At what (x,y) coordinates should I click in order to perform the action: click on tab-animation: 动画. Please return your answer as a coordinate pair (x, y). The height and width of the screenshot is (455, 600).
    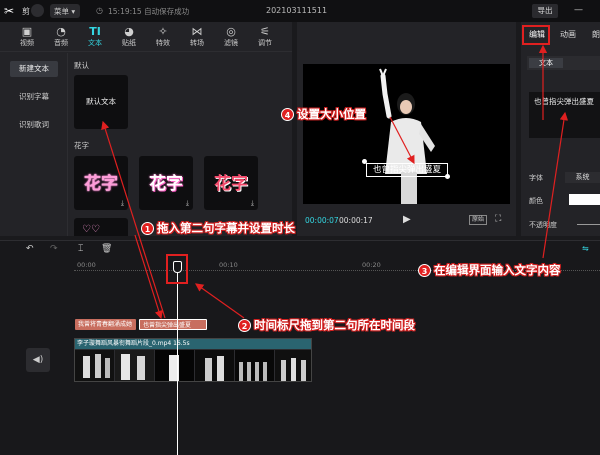
    Looking at the image, I should click on (568, 34).